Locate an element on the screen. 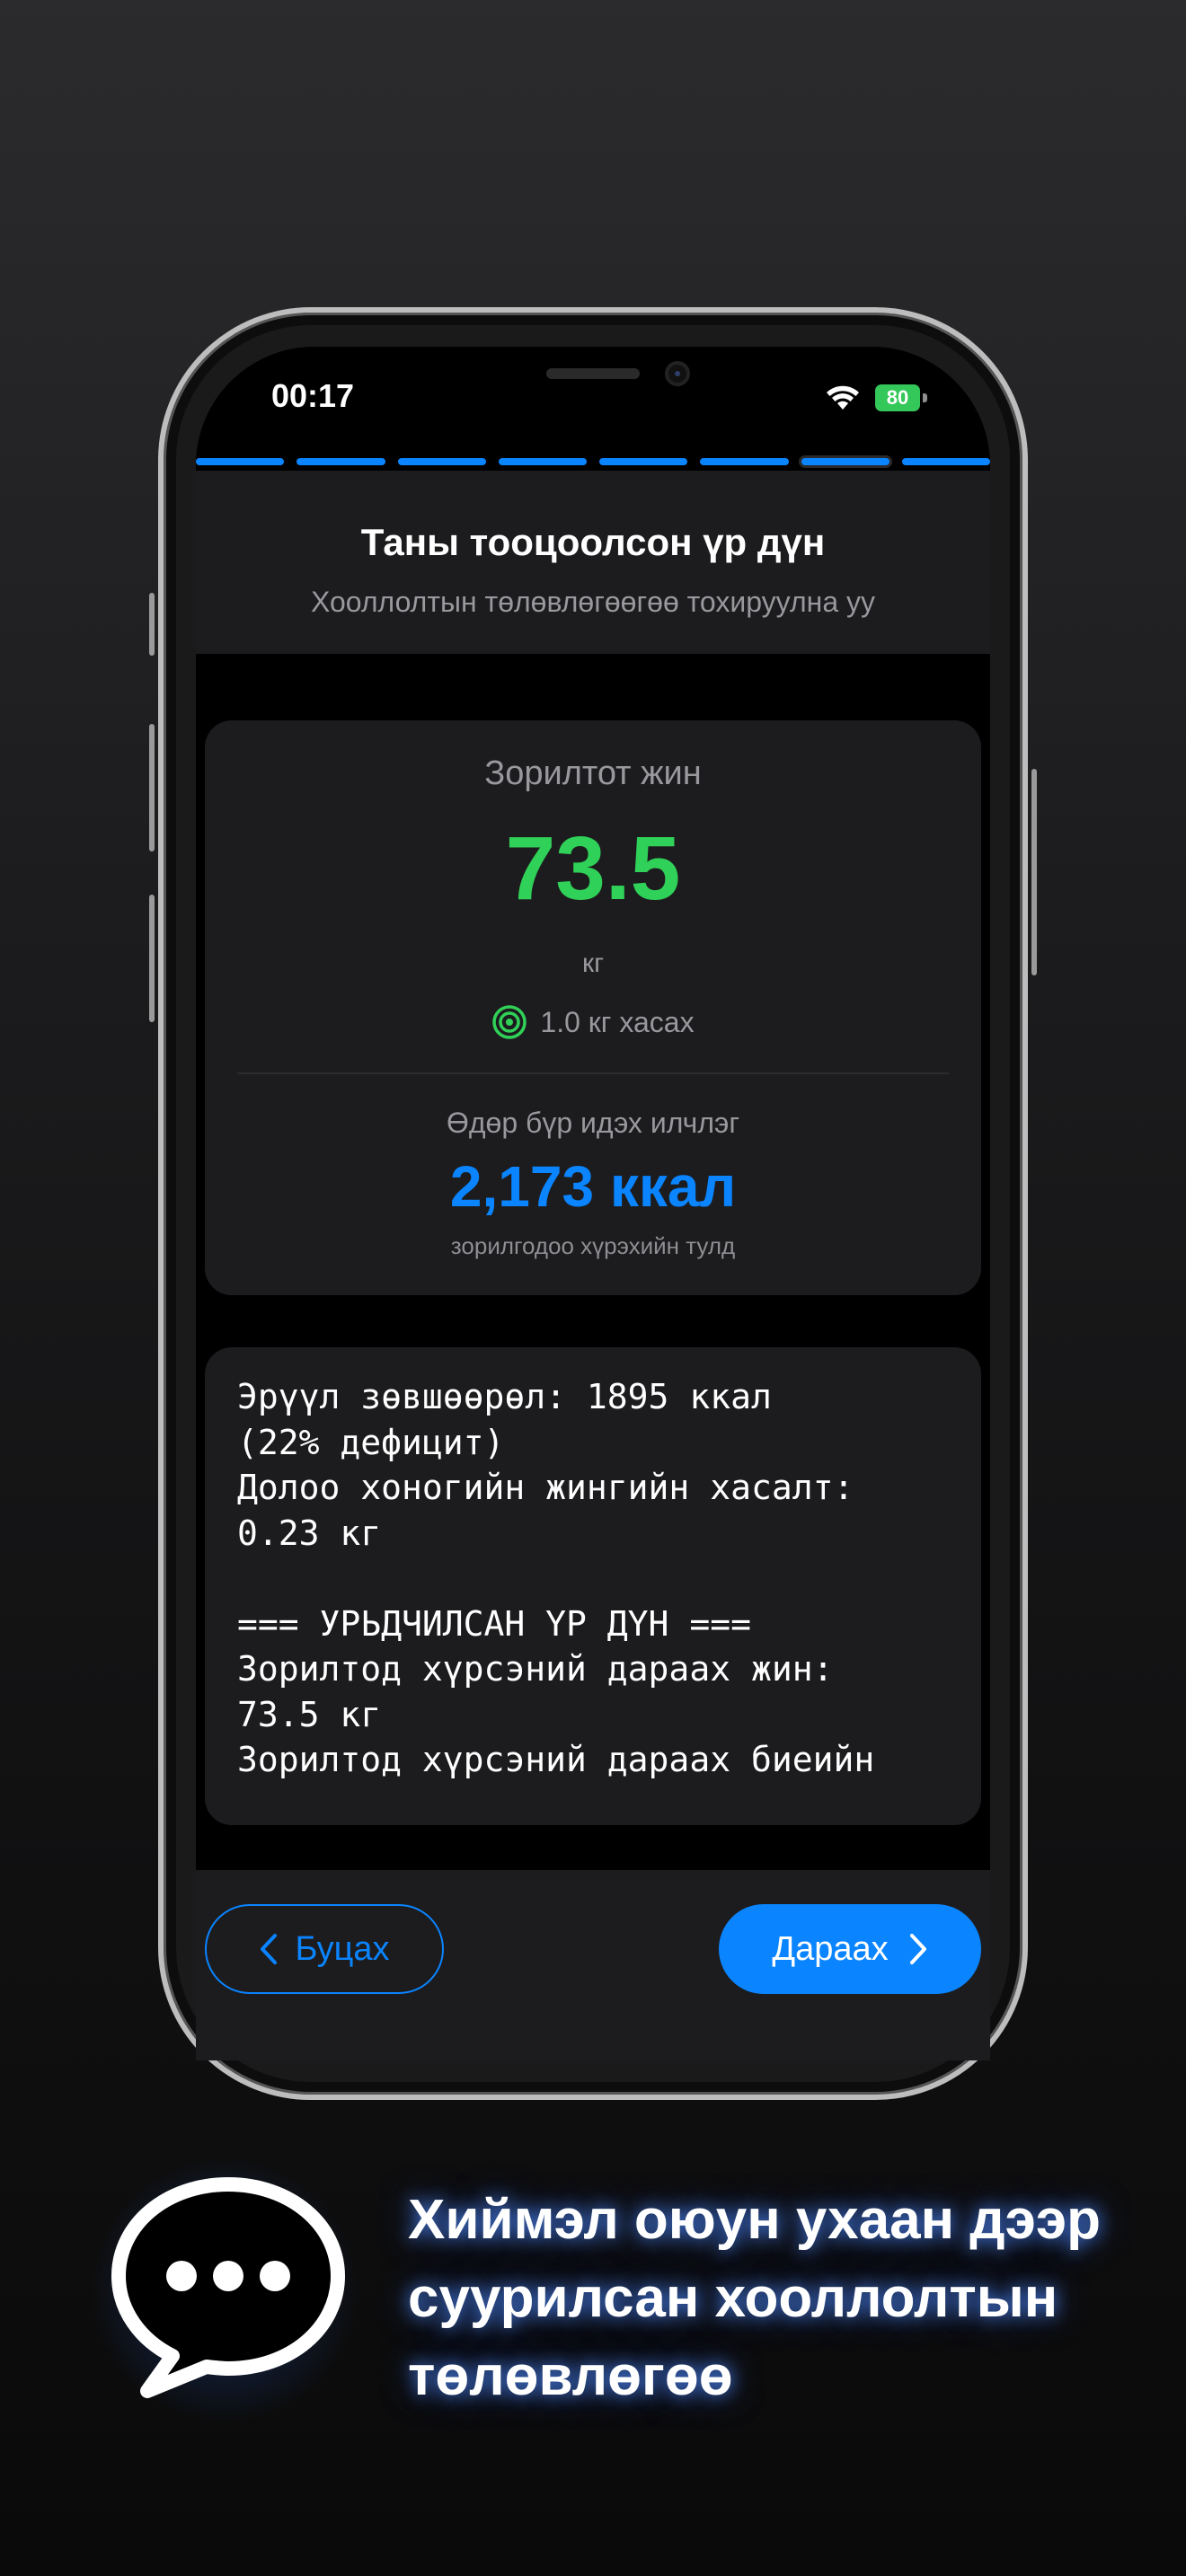 The image size is (1186, 2576). back-button-label: Буцах is located at coordinates (342, 1948).